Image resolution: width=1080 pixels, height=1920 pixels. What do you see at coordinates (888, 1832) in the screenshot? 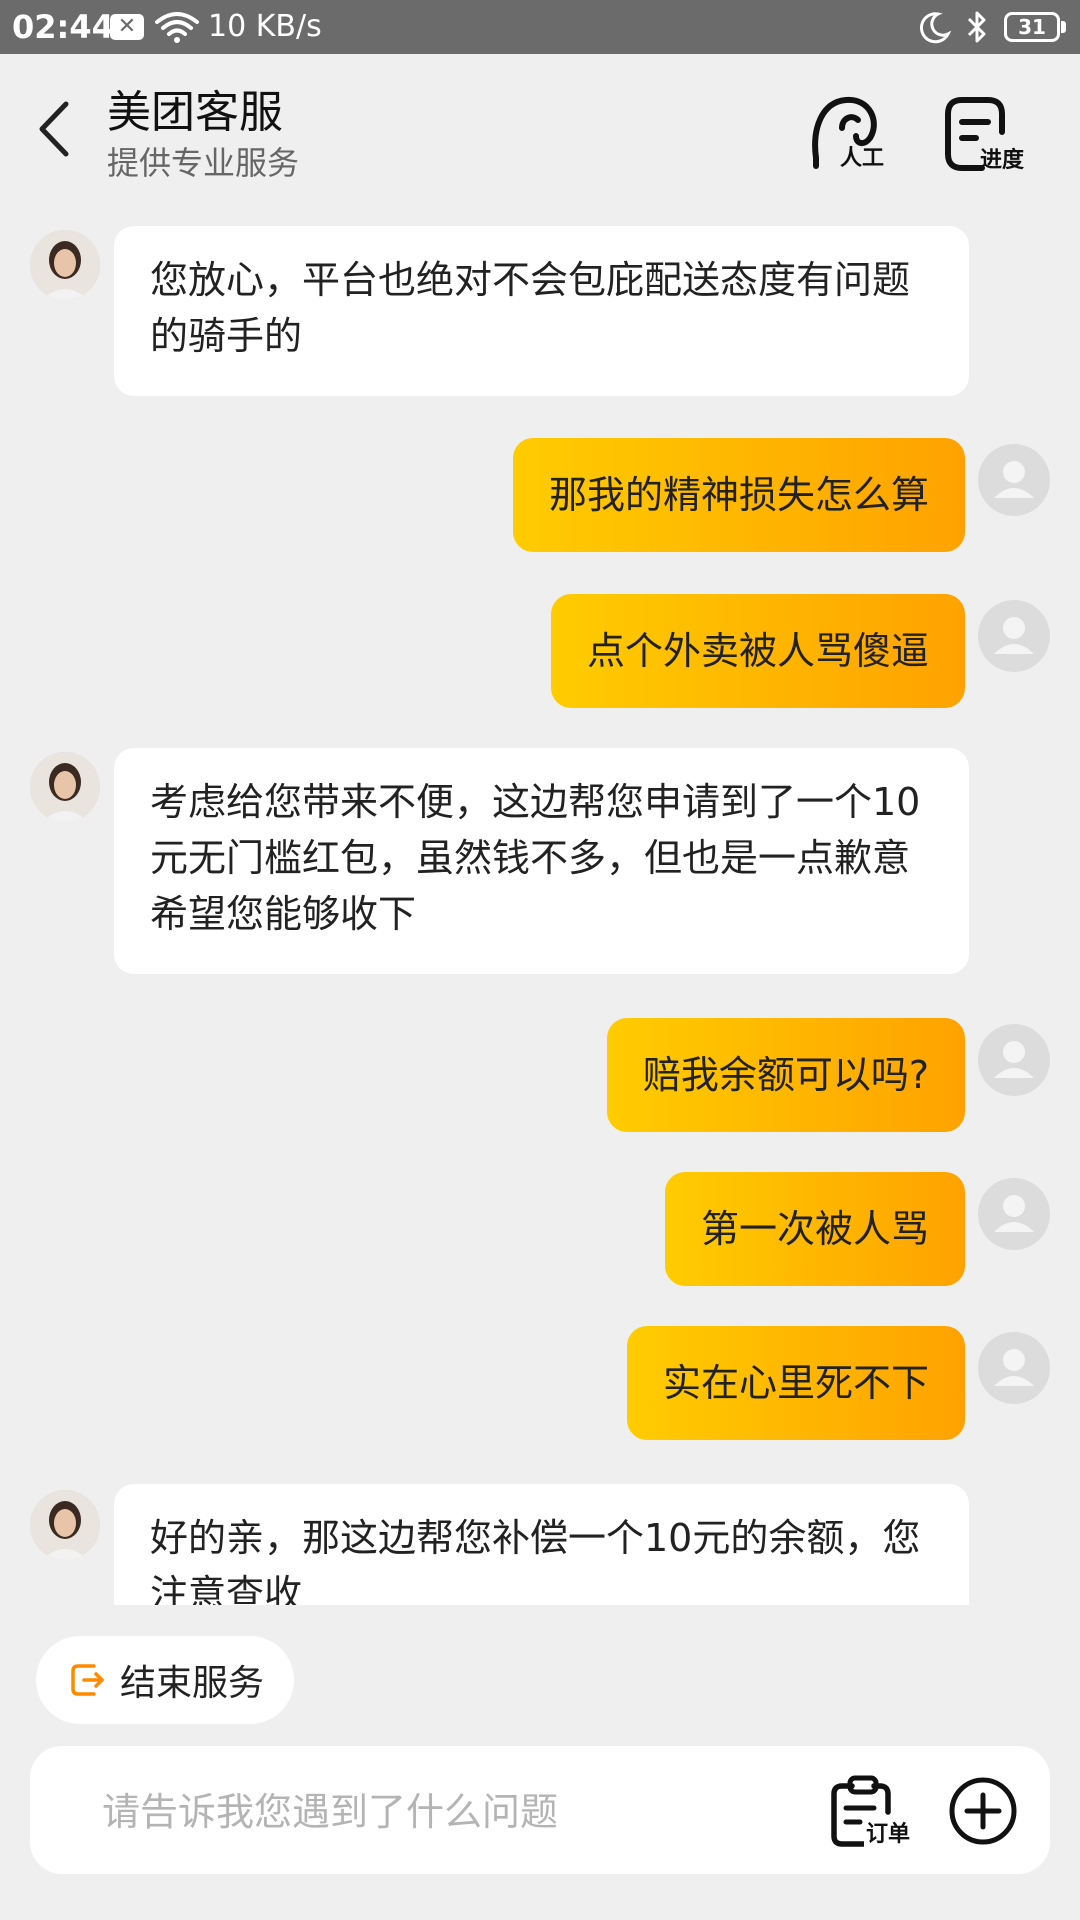
I see `order-label: 订单` at bounding box center [888, 1832].